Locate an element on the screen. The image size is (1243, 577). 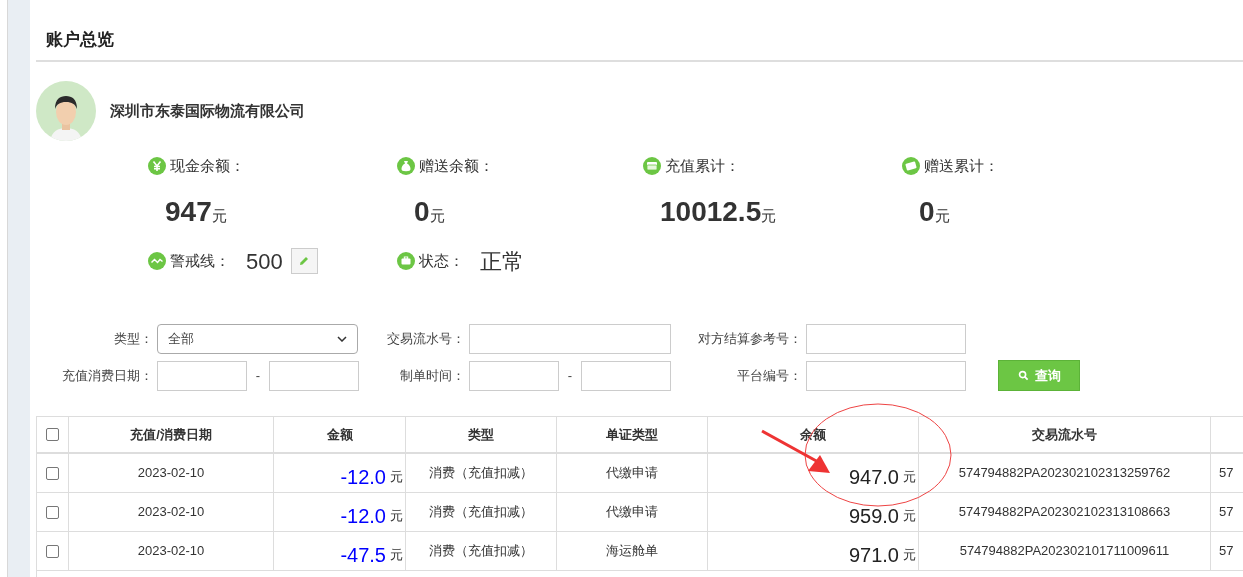
column-header: 交易流水号 is located at coordinates (1064, 434).